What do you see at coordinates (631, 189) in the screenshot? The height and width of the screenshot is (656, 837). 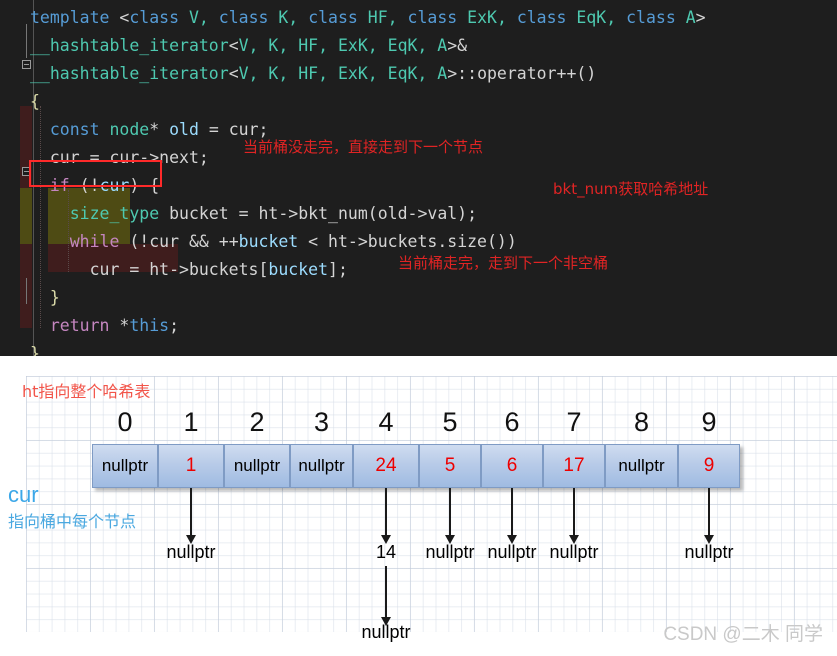 I see `code-annotation: bkt_num获取哈希地址` at bounding box center [631, 189].